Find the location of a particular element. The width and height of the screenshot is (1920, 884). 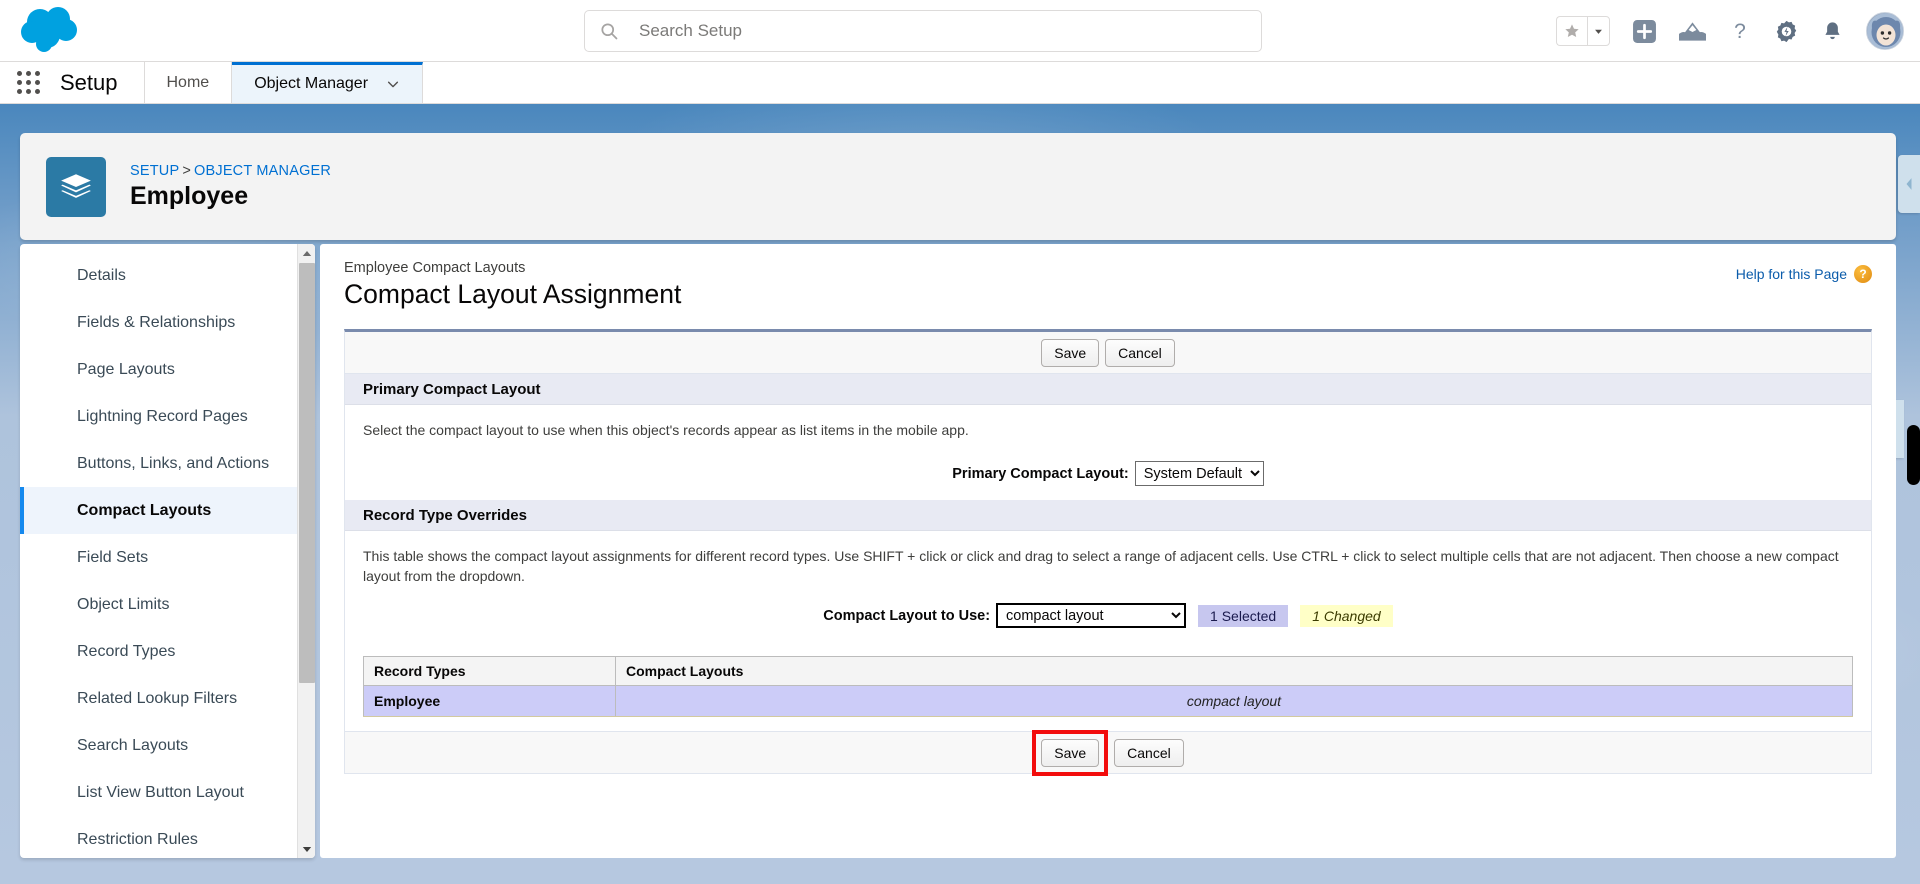

save-button-top: Save is located at coordinates (1070, 353).